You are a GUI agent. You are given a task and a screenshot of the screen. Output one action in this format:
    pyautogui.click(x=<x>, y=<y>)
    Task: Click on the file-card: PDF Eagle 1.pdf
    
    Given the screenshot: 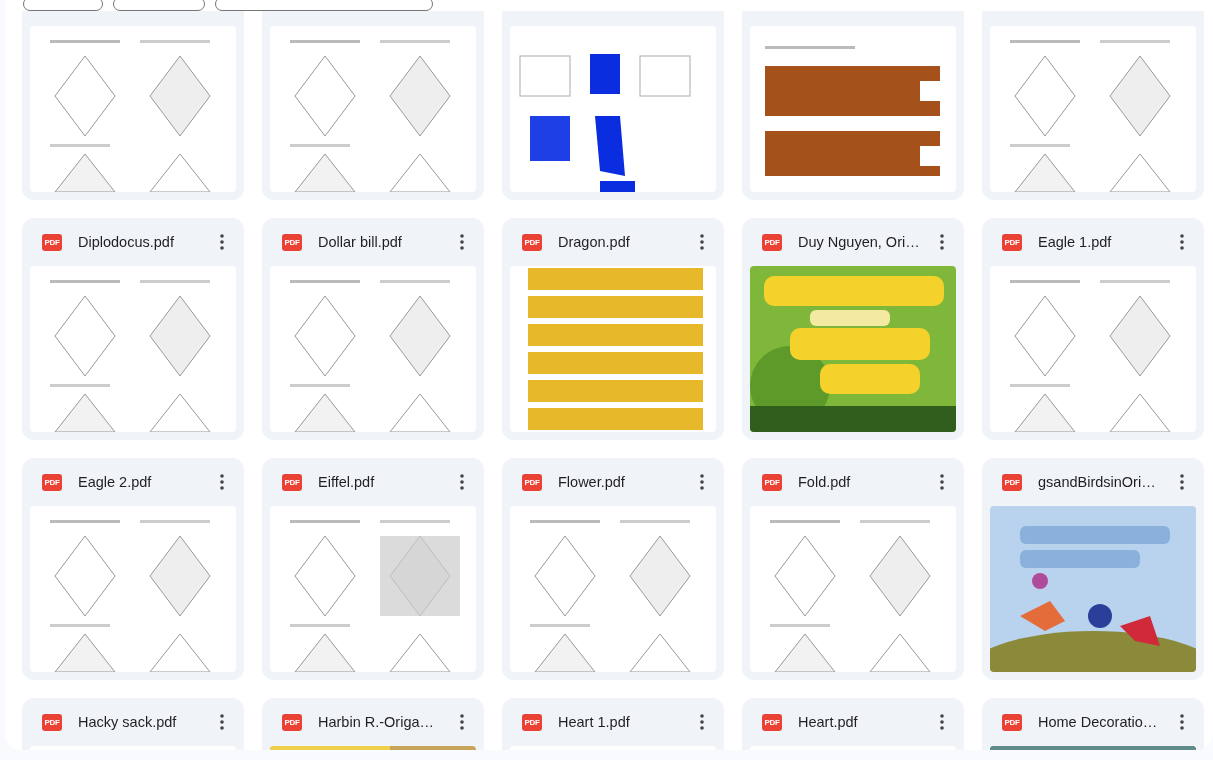 What is the action you would take?
    pyautogui.click(x=1093, y=329)
    